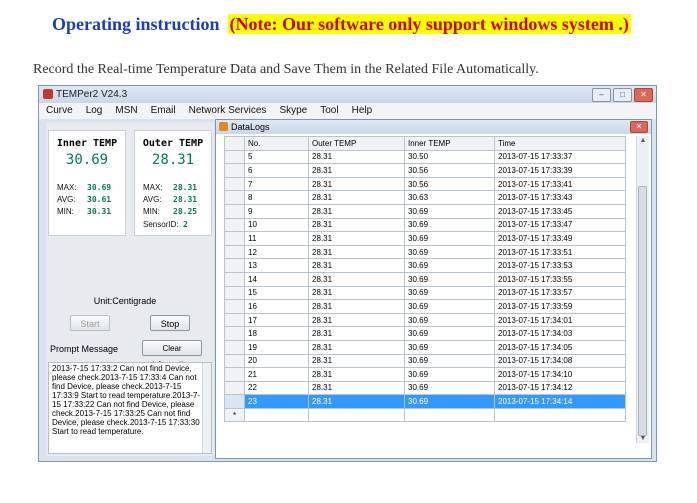  I want to click on menu-network-services: Network Services, so click(227, 109).